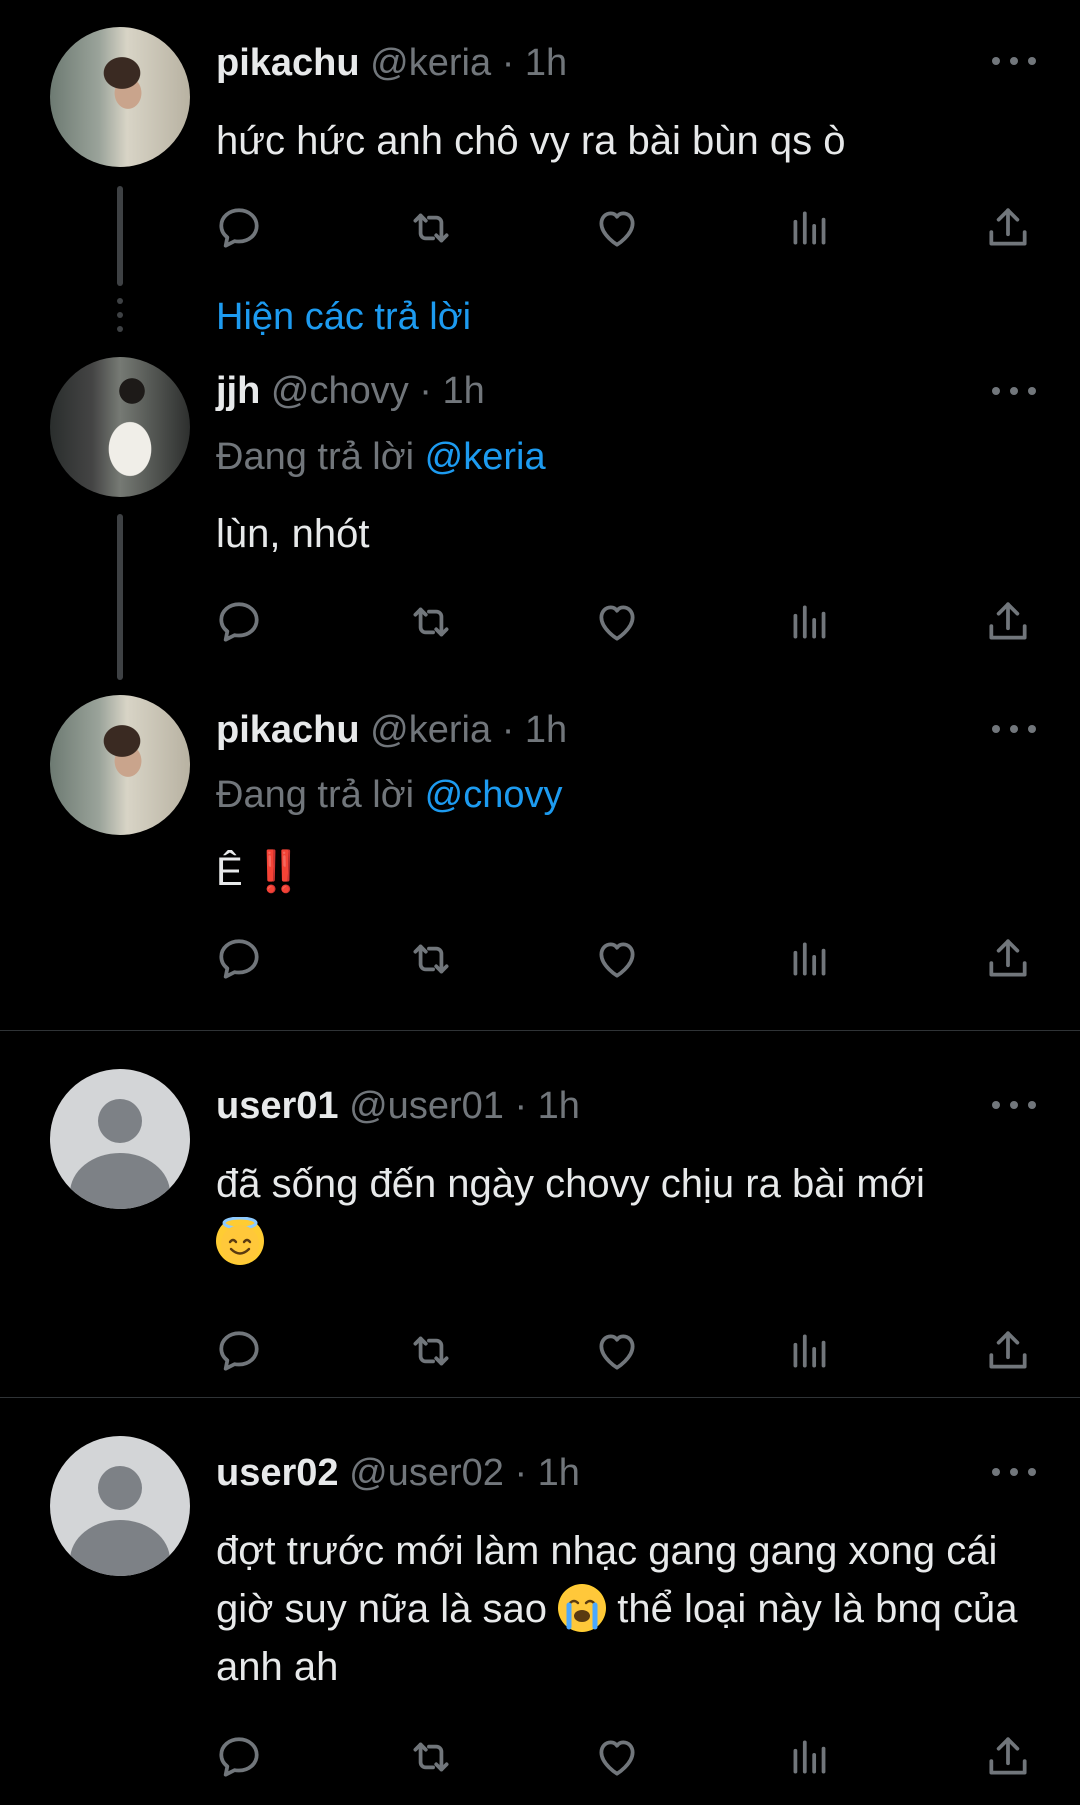  Describe the element at coordinates (277, 1473) in the screenshot. I see `display-name: user02` at that location.